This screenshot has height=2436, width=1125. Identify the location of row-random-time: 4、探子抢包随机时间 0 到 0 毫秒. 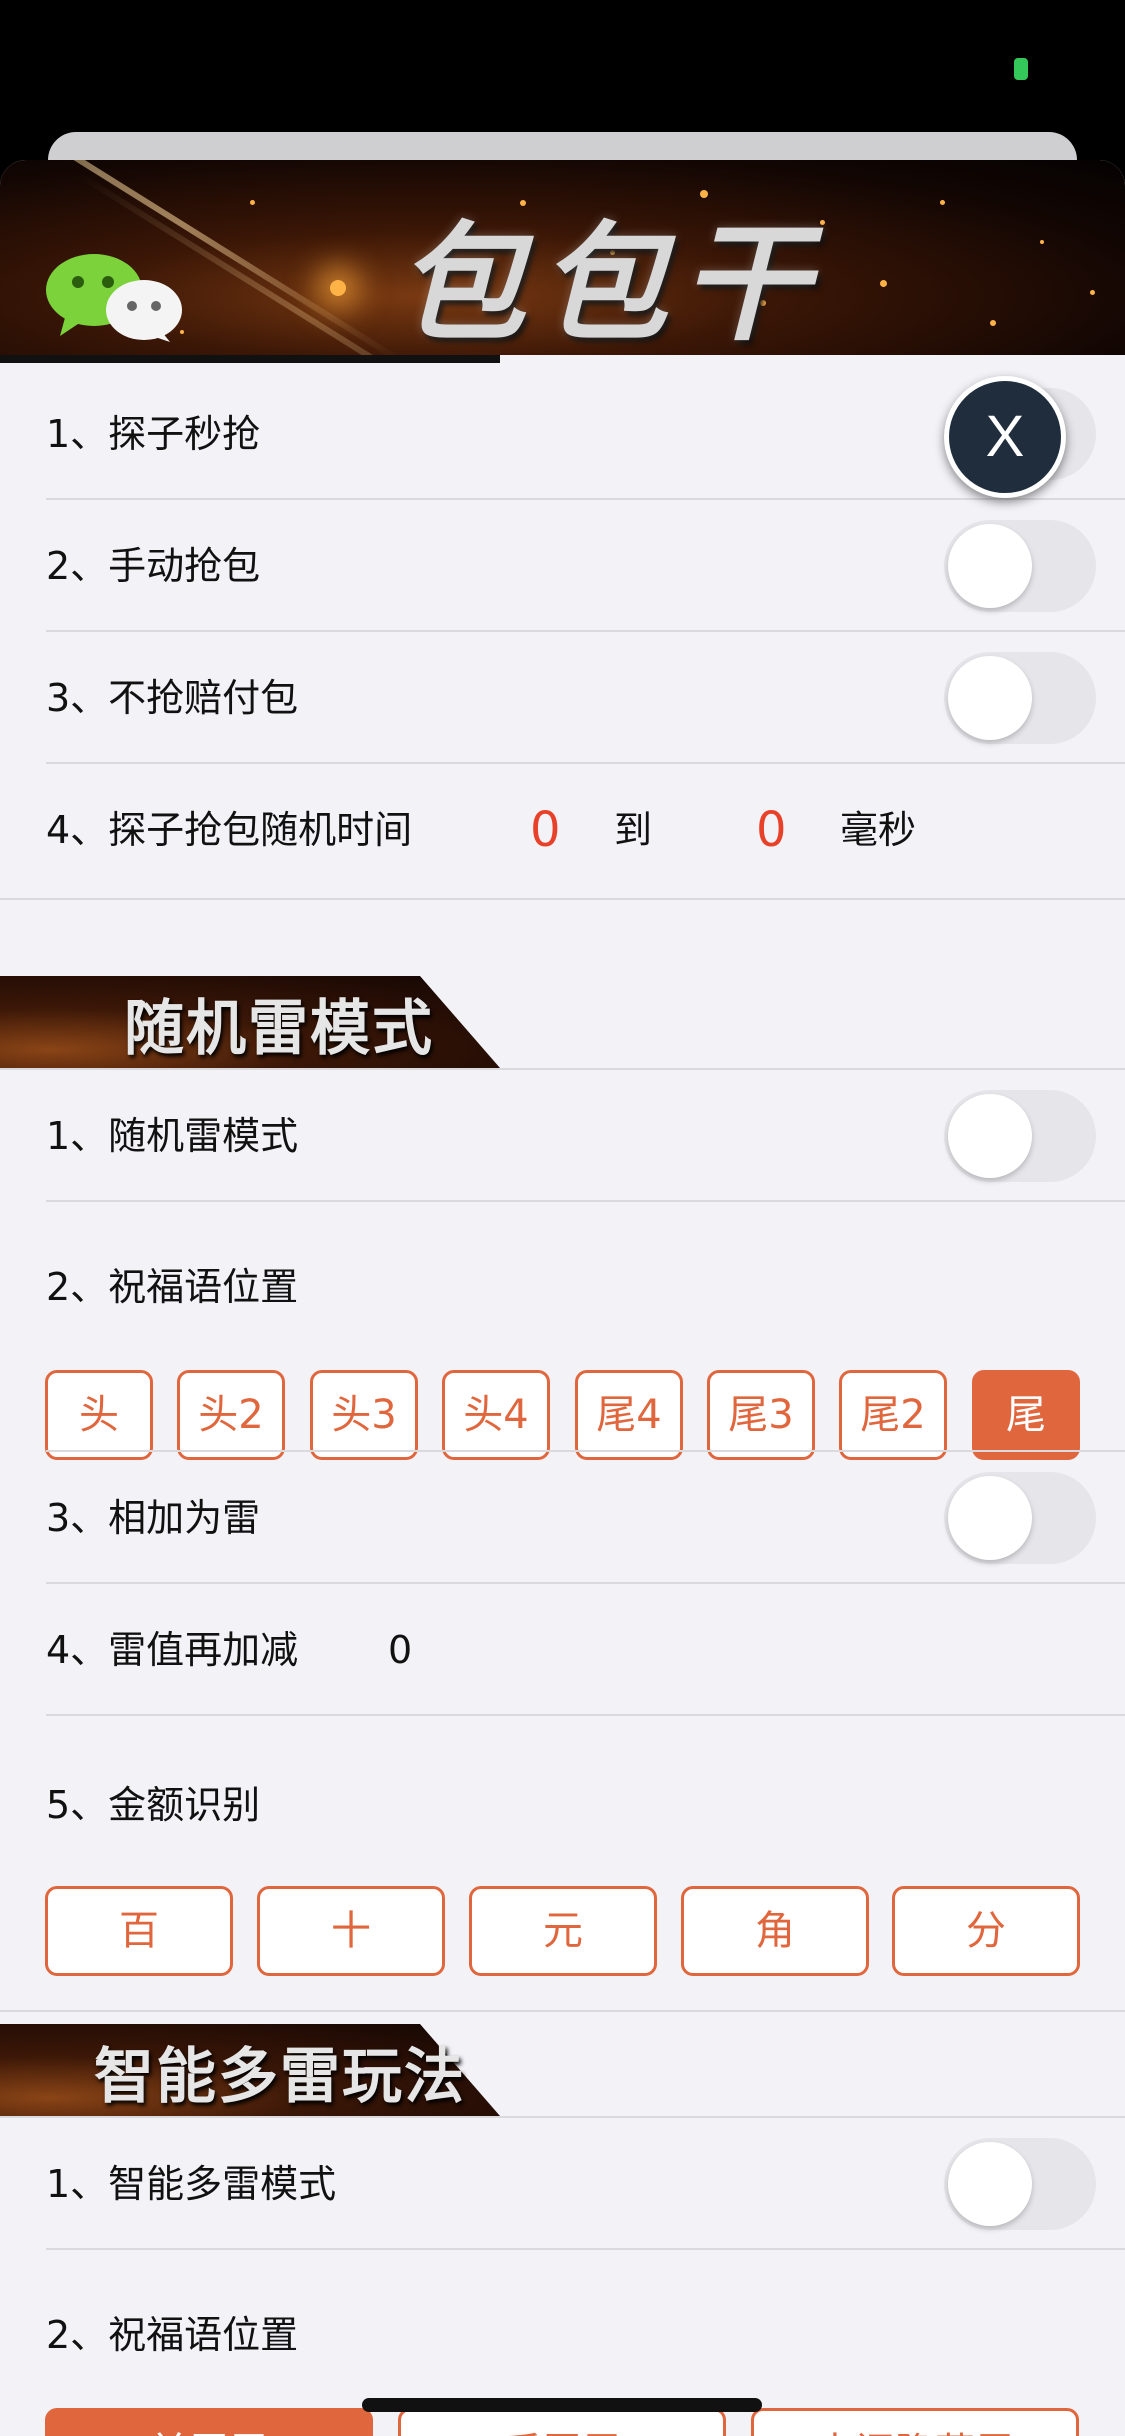
(562, 832).